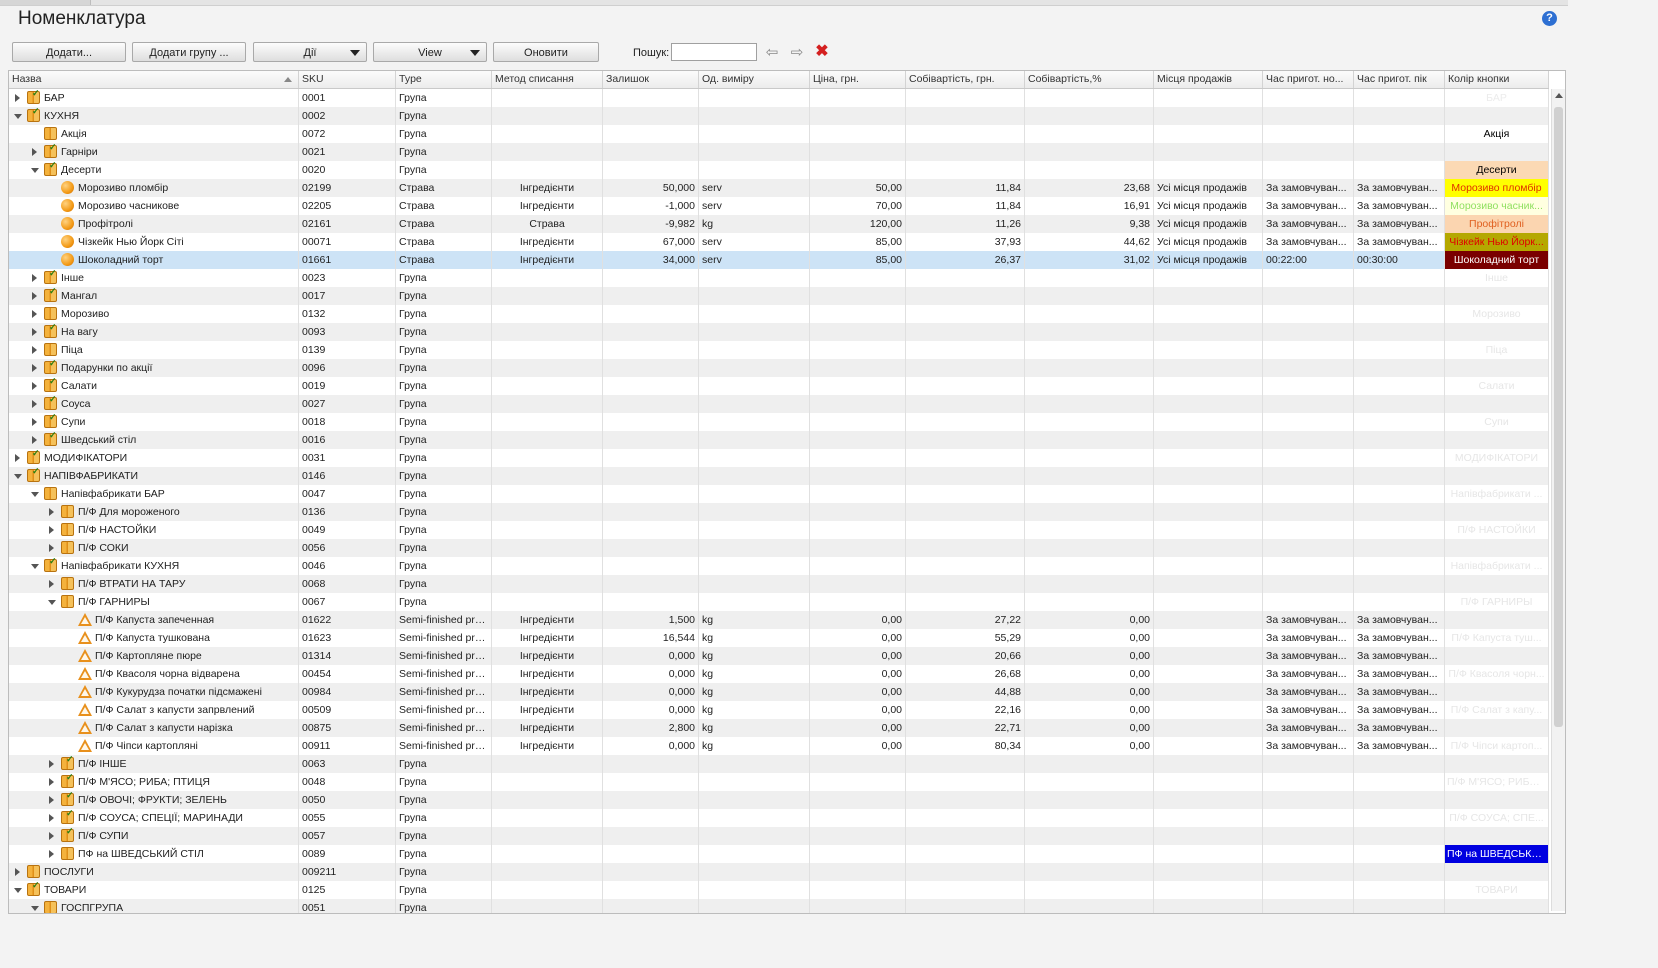 The image size is (1658, 968). What do you see at coordinates (779, 368) in the screenshot?
I see `table-row: ✓ Подарунки по акції 0096 Група` at bounding box center [779, 368].